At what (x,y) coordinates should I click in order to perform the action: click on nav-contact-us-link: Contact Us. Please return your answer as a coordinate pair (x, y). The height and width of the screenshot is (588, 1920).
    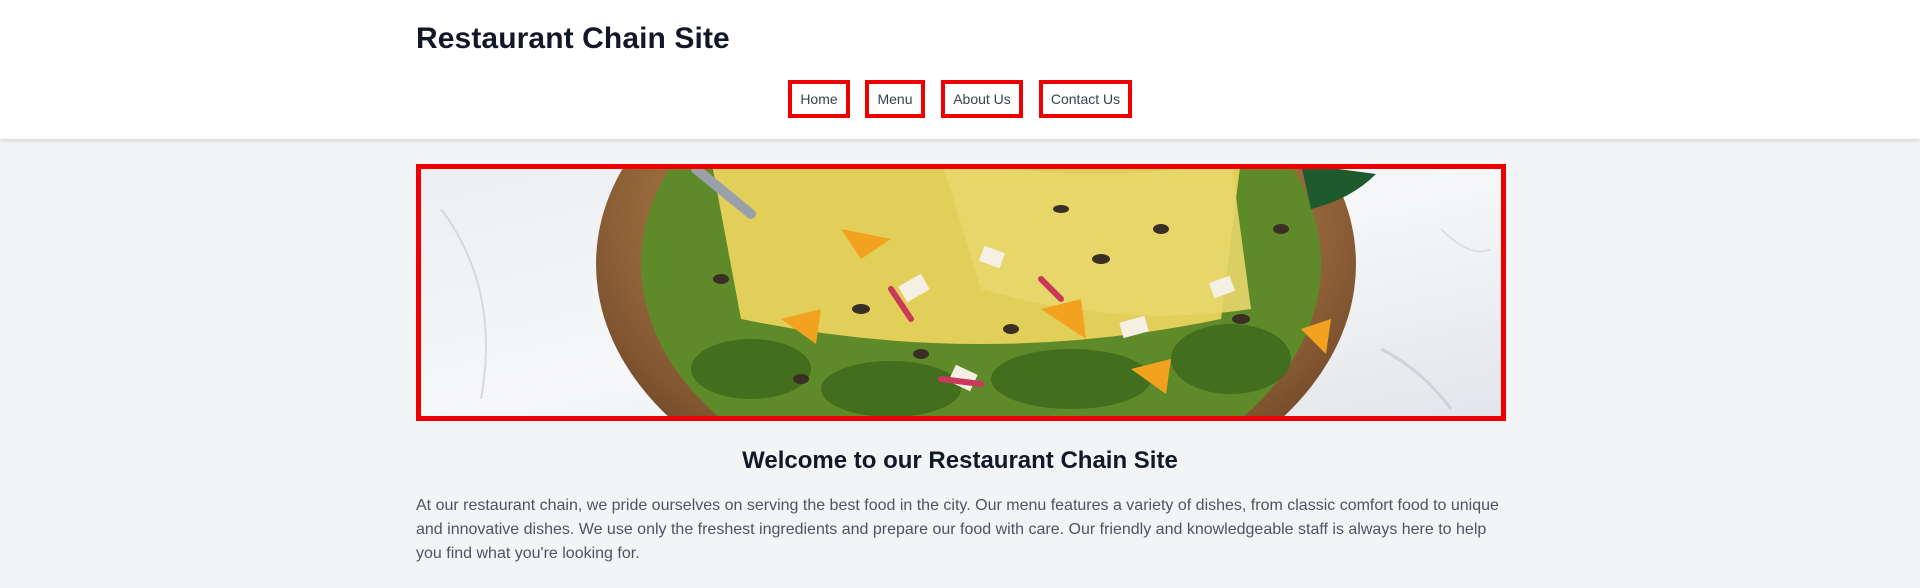
    Looking at the image, I should click on (1085, 99).